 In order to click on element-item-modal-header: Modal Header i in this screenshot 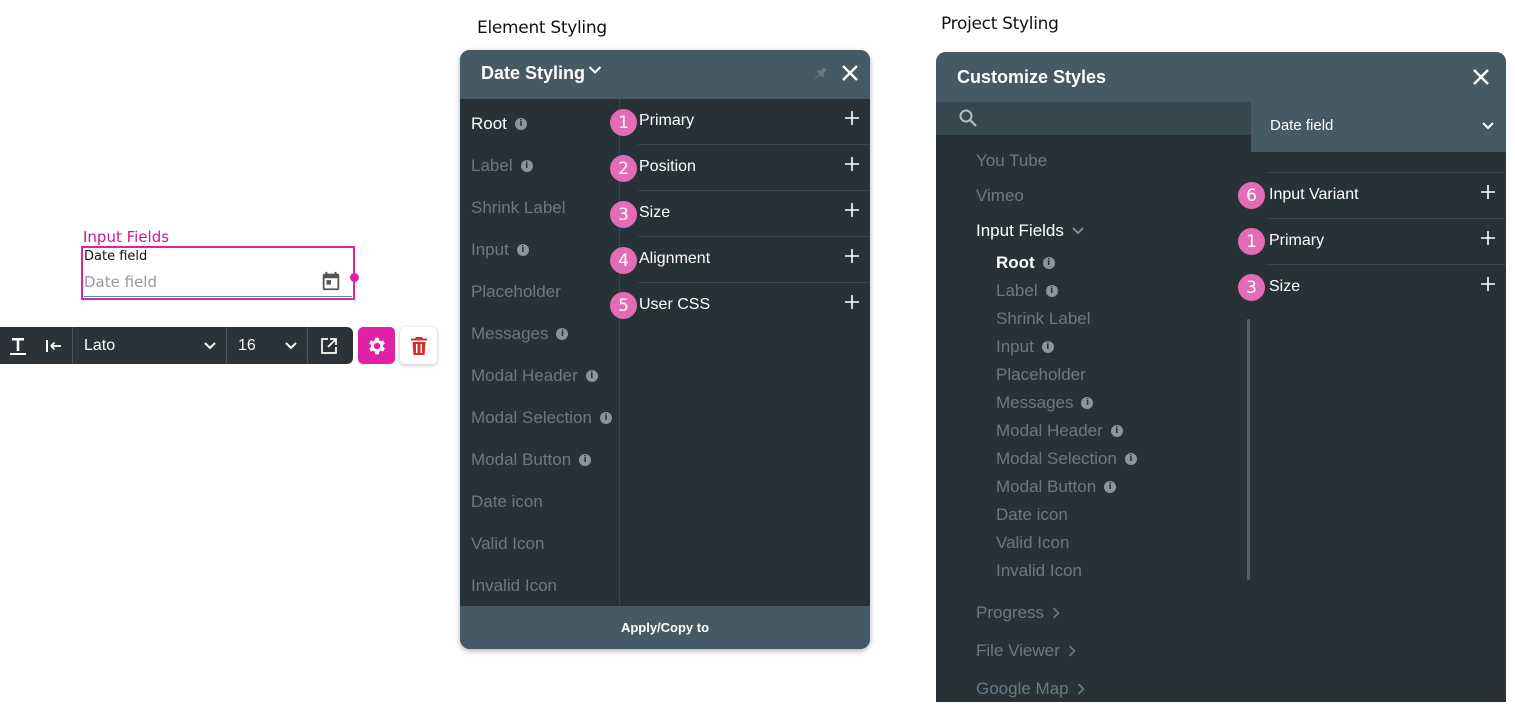, I will do `click(534, 376)`.